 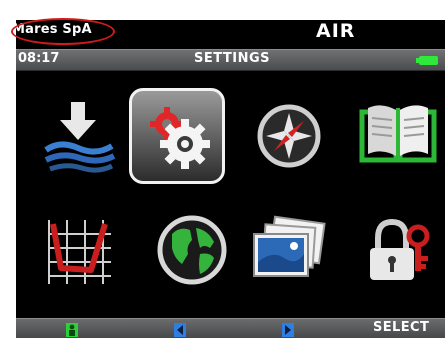 I want to click on menu-item-profile, so click(x=79, y=250).